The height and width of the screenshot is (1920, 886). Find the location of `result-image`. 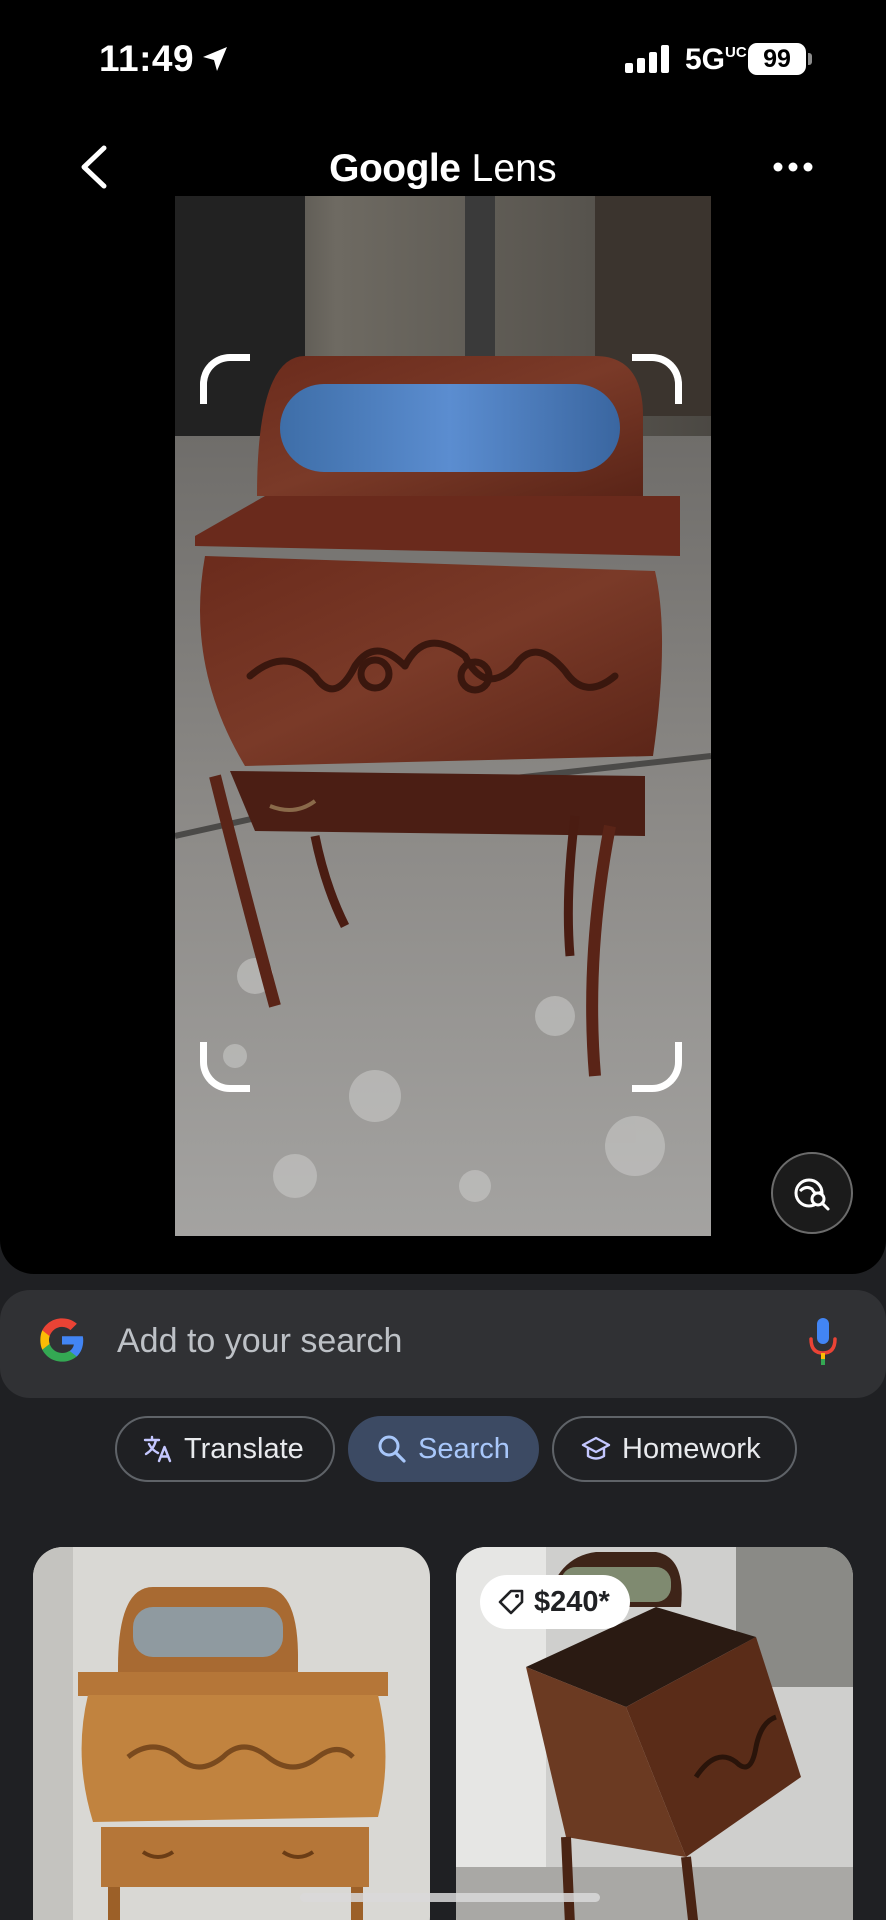

result-image is located at coordinates (231, 1733).